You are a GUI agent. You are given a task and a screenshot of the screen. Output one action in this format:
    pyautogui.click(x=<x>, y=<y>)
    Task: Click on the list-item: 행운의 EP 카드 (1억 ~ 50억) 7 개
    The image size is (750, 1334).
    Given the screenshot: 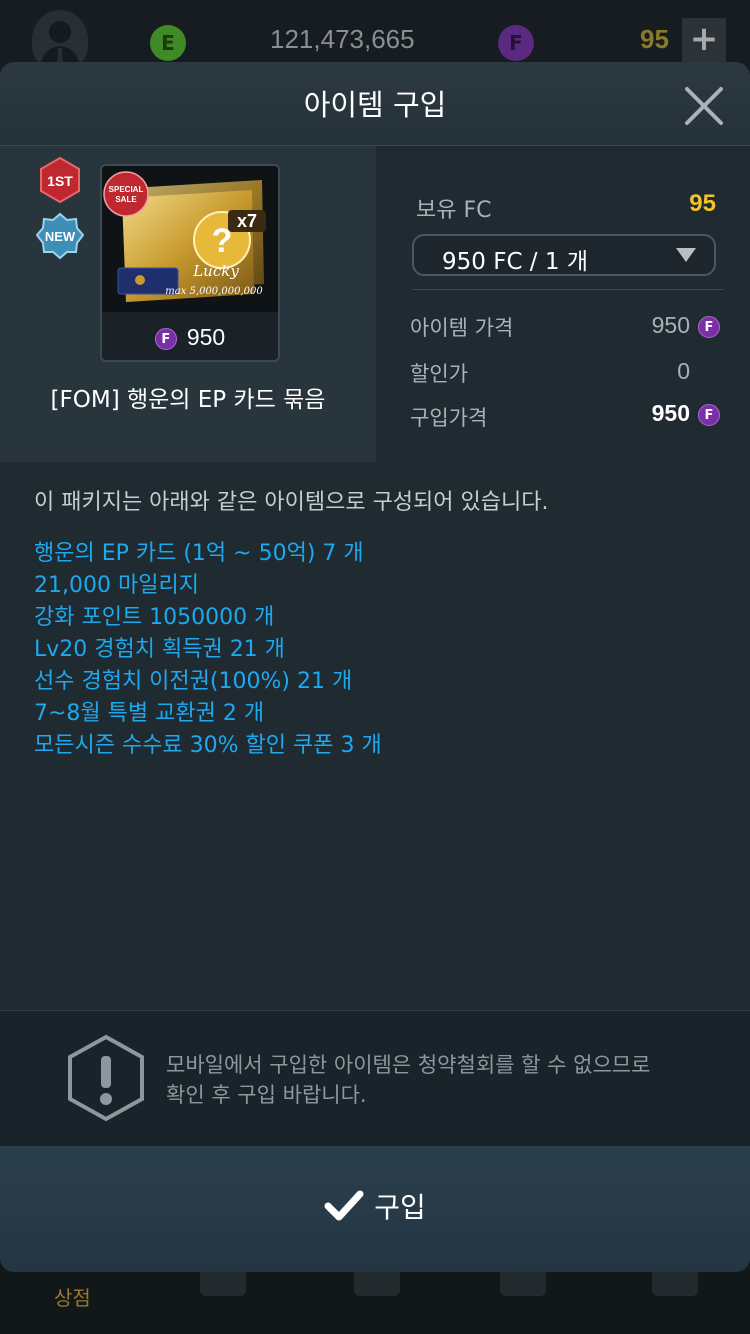 What is the action you would take?
    pyautogui.click(x=199, y=553)
    